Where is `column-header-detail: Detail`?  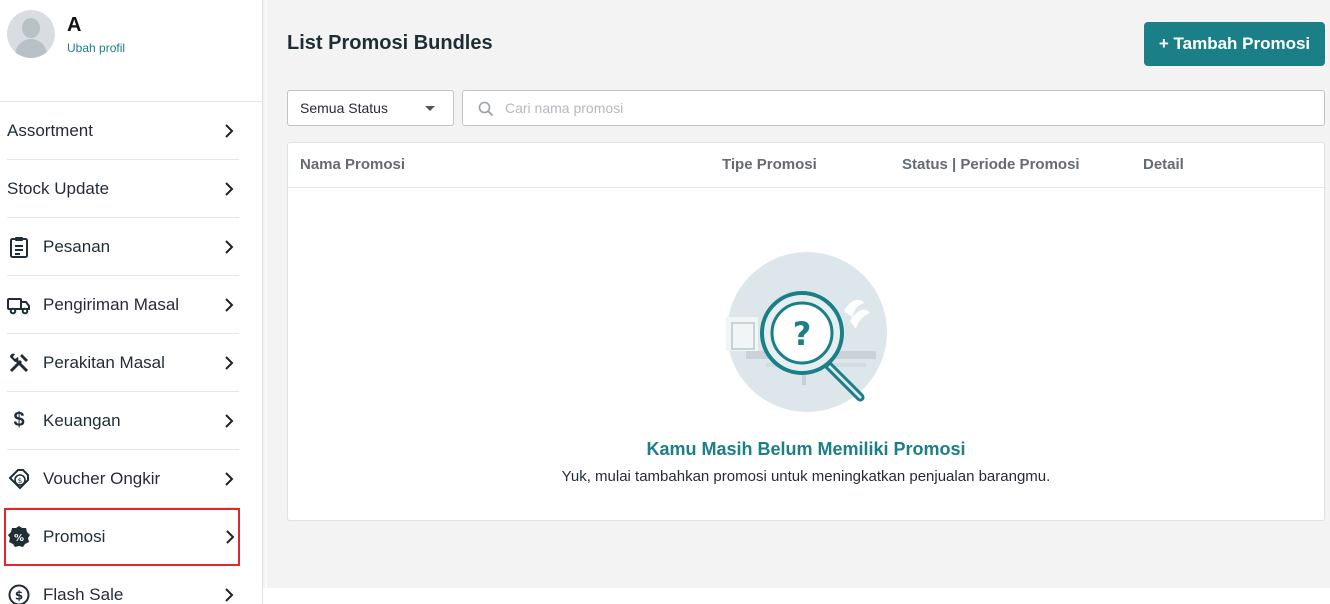
column-header-detail: Detail is located at coordinates (1163, 164).